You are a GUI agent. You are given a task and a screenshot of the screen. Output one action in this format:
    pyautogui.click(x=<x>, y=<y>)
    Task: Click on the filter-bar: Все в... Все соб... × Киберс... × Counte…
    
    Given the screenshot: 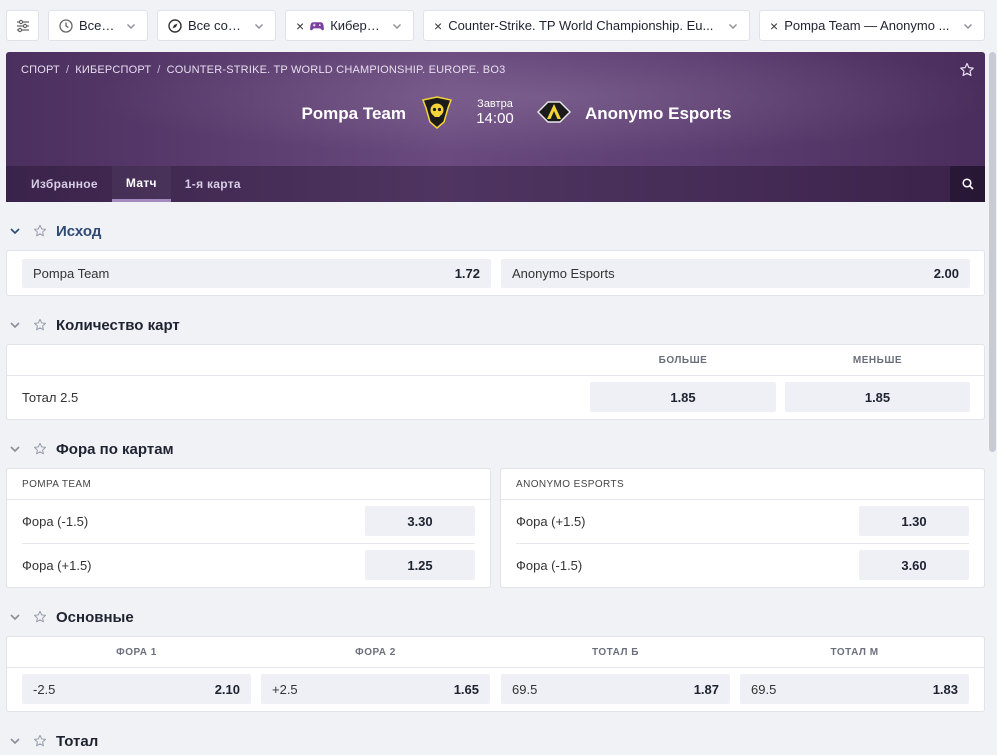 What is the action you would take?
    pyautogui.click(x=498, y=26)
    